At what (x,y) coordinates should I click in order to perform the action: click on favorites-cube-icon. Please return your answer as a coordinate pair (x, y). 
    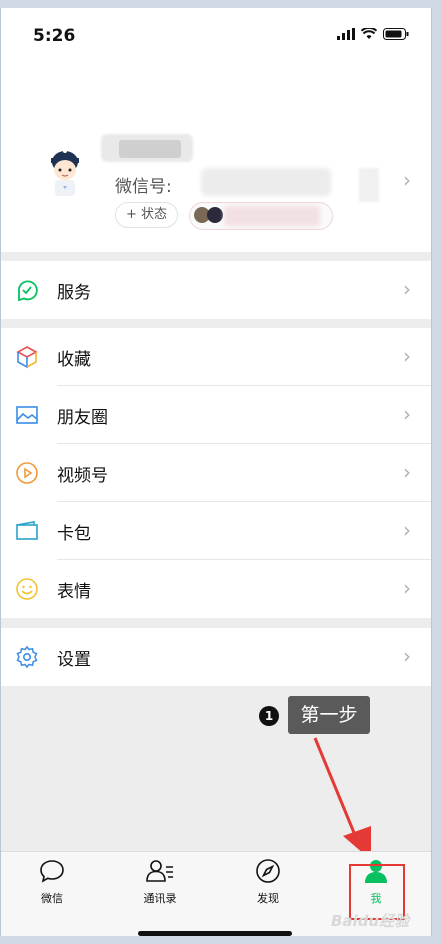
    Looking at the image, I should click on (27, 357).